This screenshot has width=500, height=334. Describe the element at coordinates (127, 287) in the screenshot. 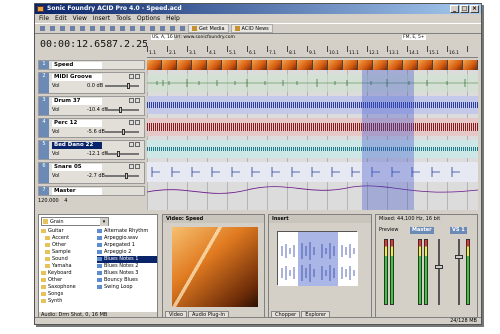

I see `file-item: Swing Loop` at that location.